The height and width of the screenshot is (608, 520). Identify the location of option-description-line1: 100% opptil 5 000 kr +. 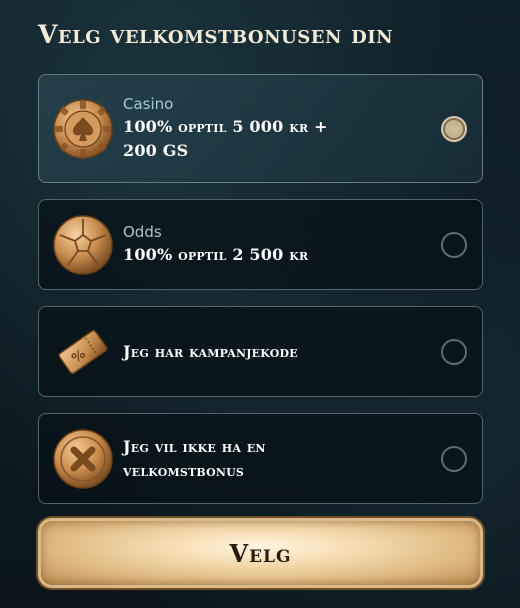
(225, 126).